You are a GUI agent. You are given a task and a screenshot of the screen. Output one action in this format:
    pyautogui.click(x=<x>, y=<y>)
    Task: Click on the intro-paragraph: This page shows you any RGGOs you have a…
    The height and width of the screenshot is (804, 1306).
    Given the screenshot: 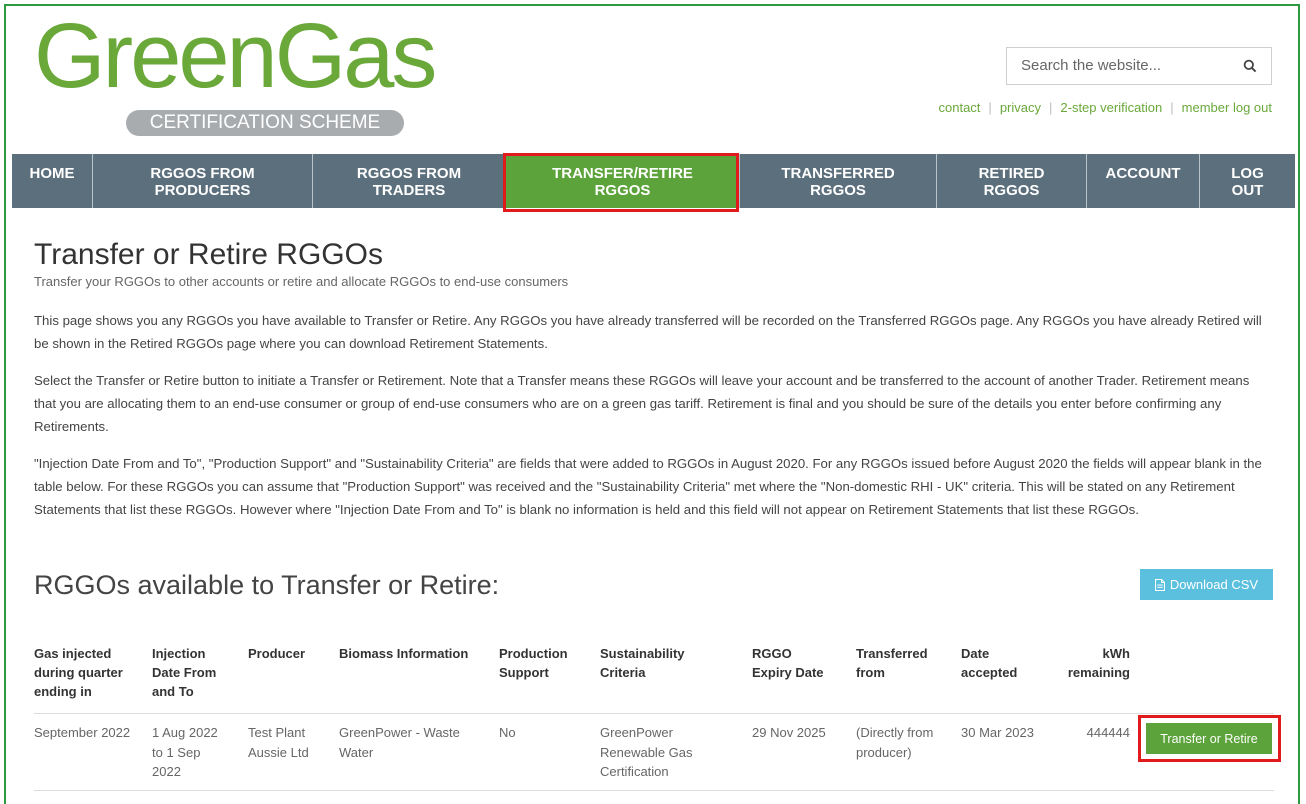 What is the action you would take?
    pyautogui.click(x=648, y=332)
    